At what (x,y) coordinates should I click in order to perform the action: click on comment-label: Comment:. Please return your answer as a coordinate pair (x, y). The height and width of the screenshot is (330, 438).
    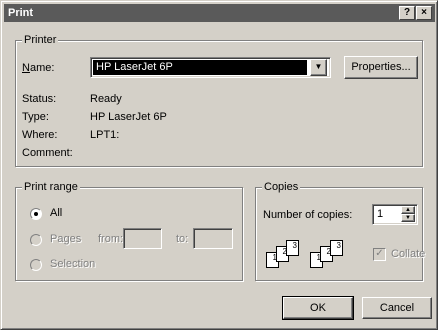
    Looking at the image, I should click on (47, 153).